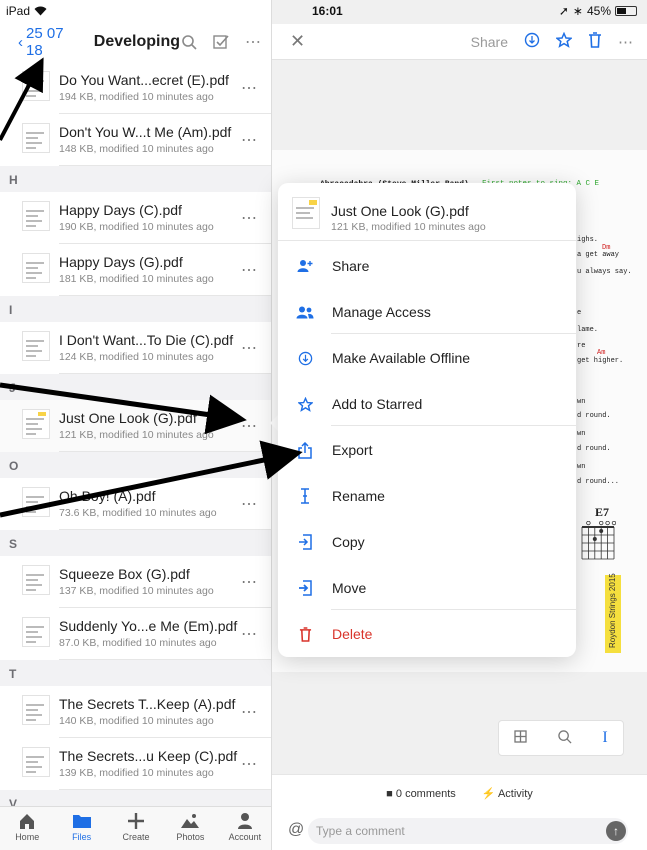 This screenshot has width=647, height=850. Describe the element at coordinates (581, 346) in the screenshot. I see `lyric-line: re` at that location.